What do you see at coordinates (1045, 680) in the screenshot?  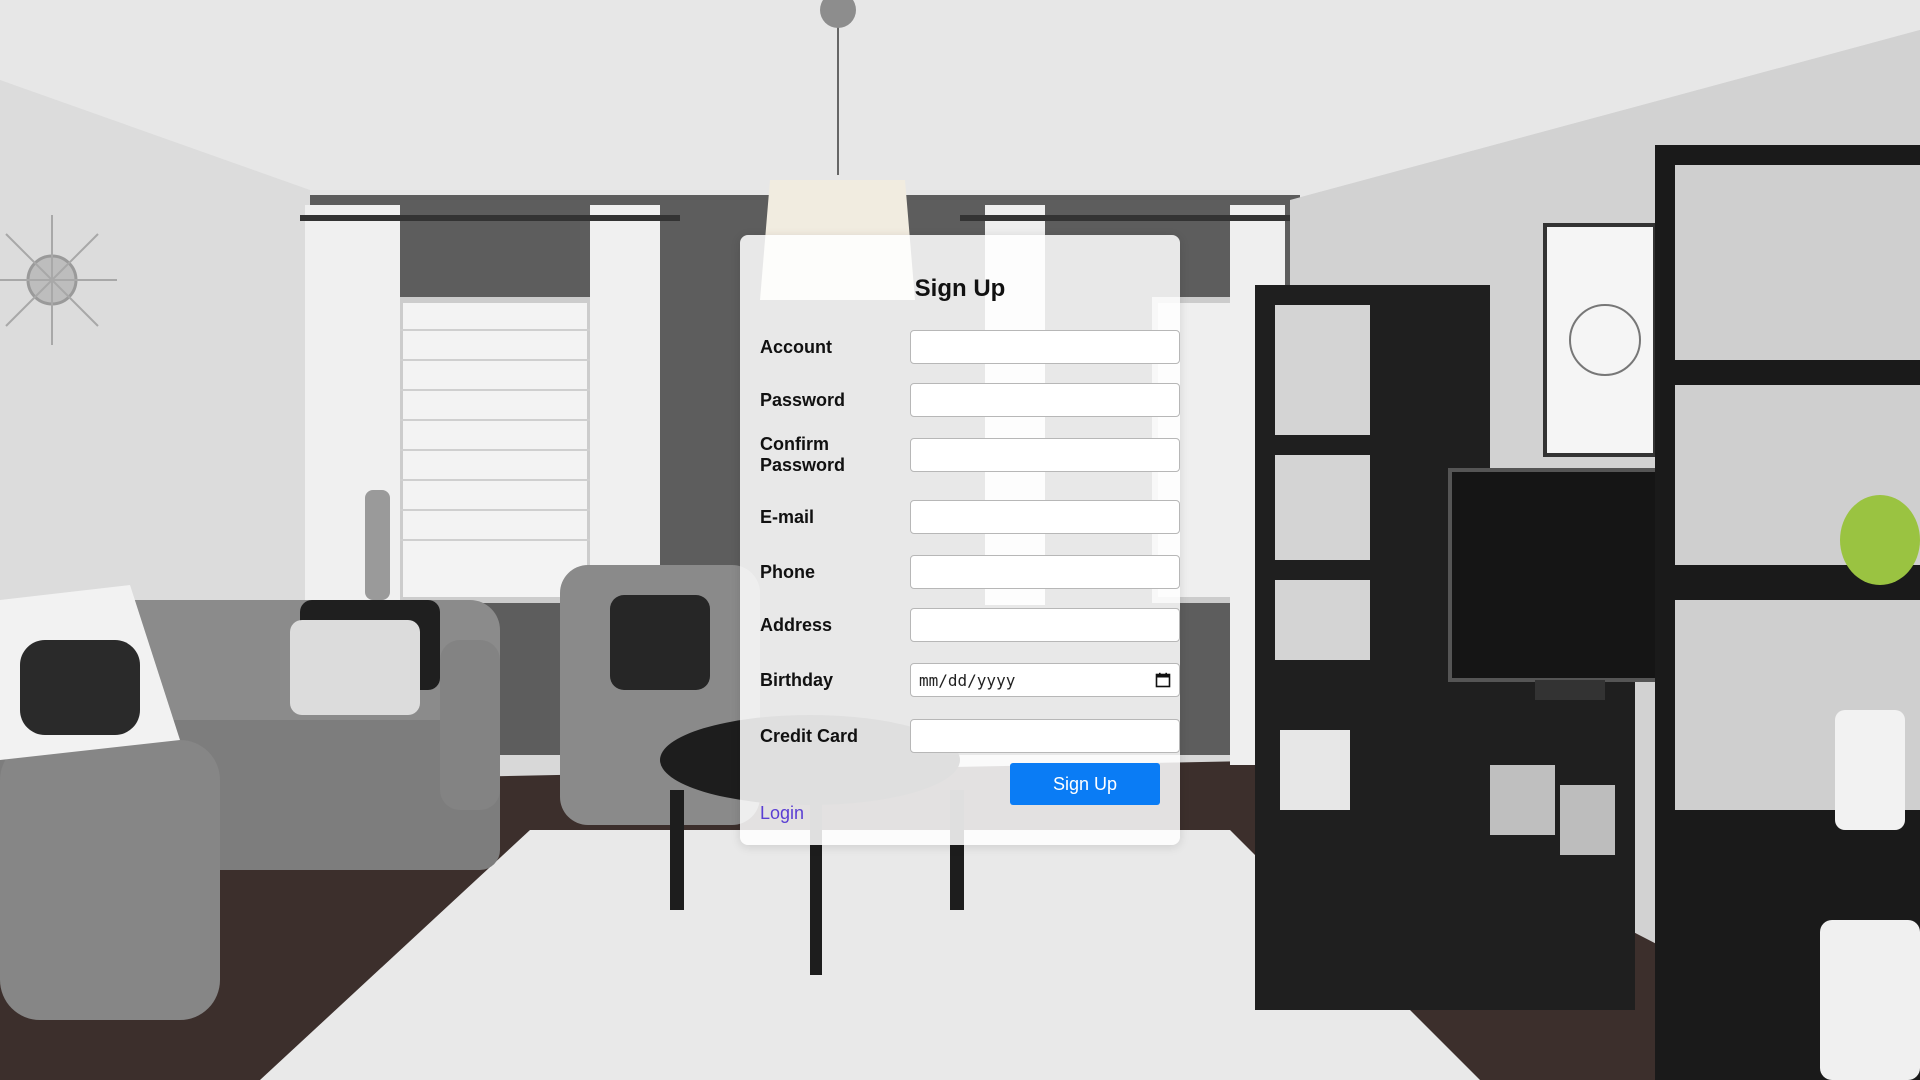 I see `birthday-input: mm/dd/yyyy` at bounding box center [1045, 680].